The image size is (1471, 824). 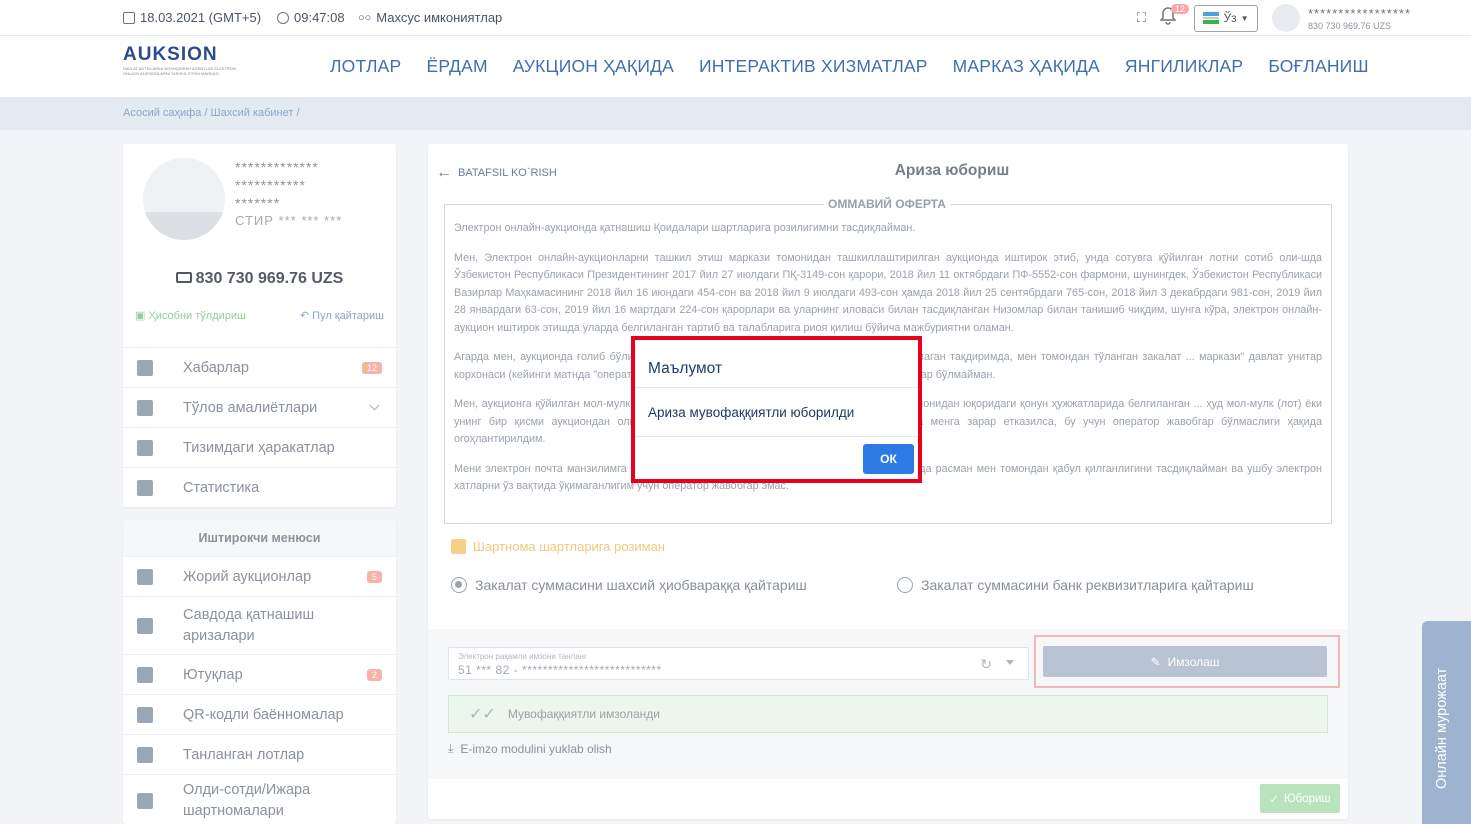 I want to click on time-display: 09:47:08, so click(x=311, y=17).